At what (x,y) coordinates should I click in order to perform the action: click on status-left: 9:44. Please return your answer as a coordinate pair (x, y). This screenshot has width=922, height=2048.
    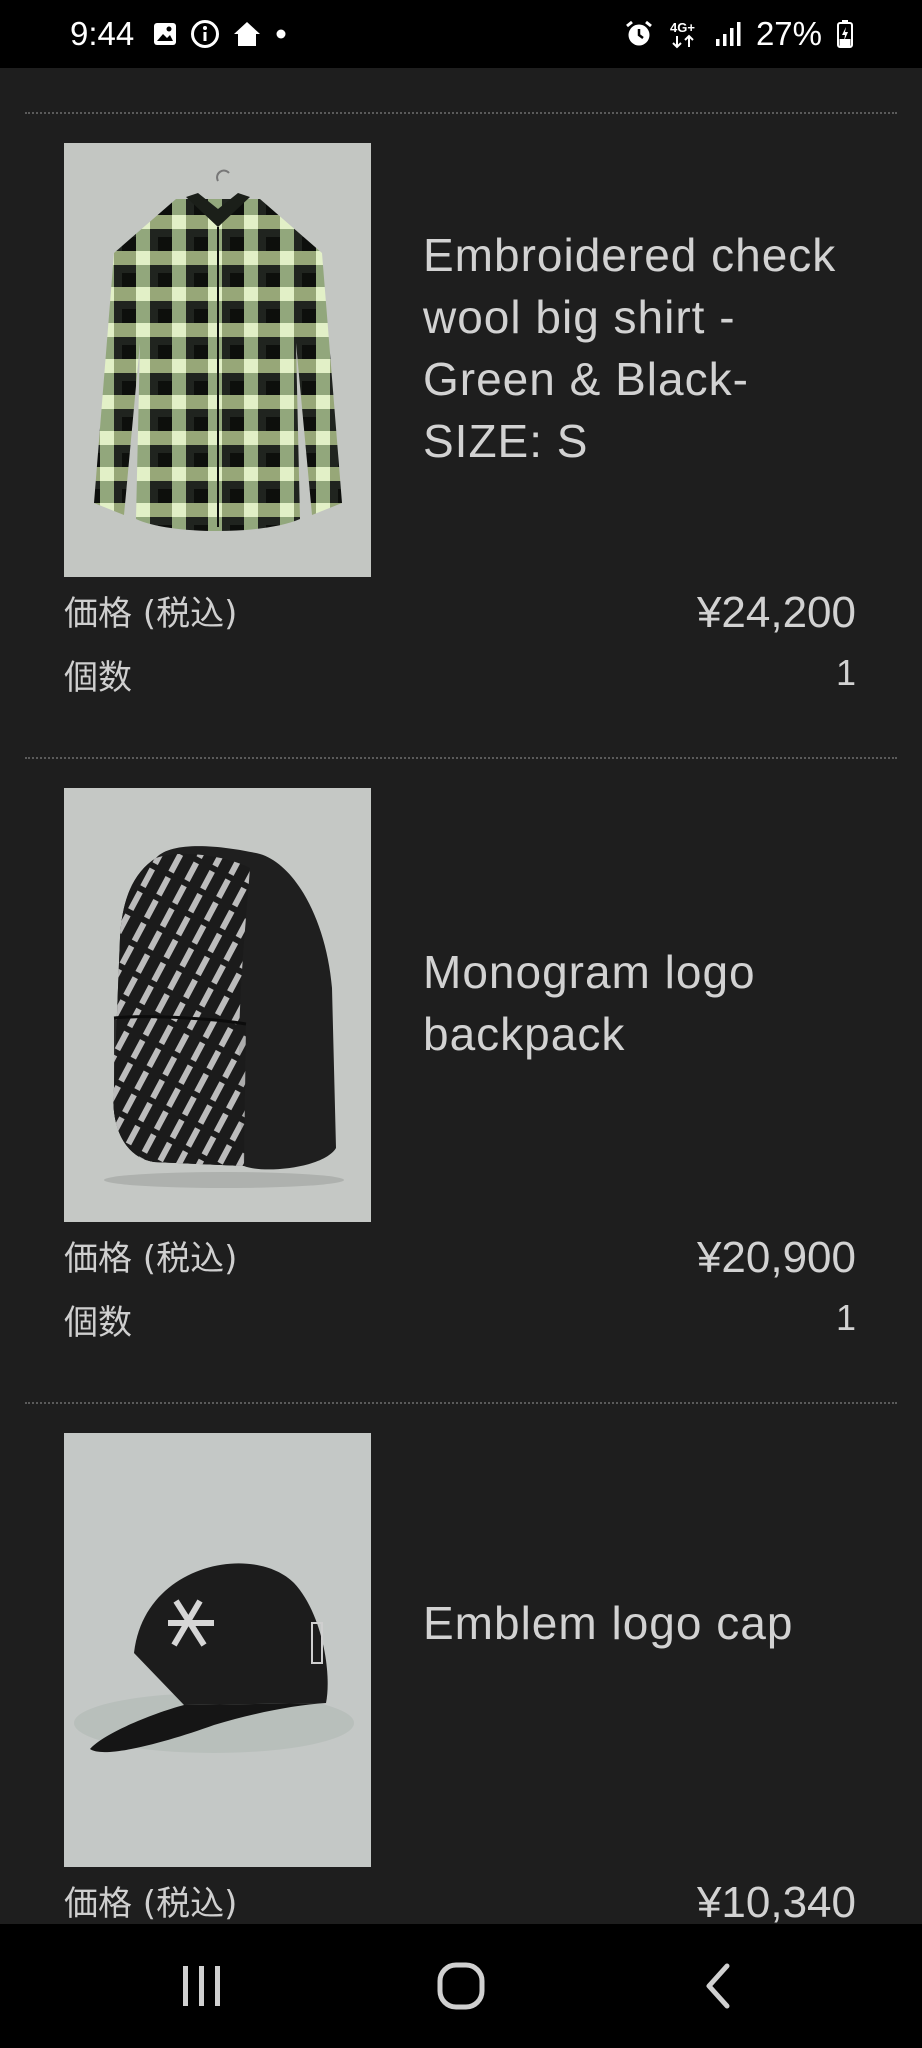
    Looking at the image, I should click on (179, 34).